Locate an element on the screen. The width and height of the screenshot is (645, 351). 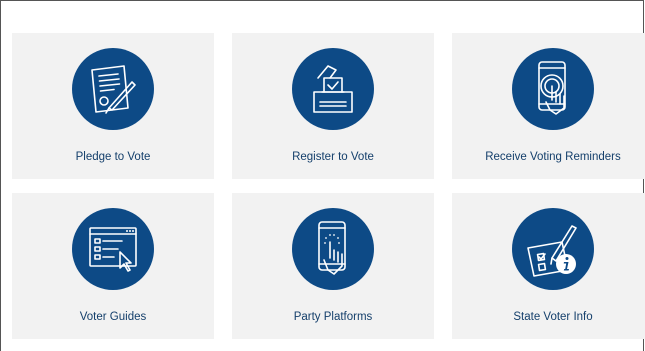
receive-voting-reminders-tile: Receive Voting Reminders is located at coordinates (548, 106).